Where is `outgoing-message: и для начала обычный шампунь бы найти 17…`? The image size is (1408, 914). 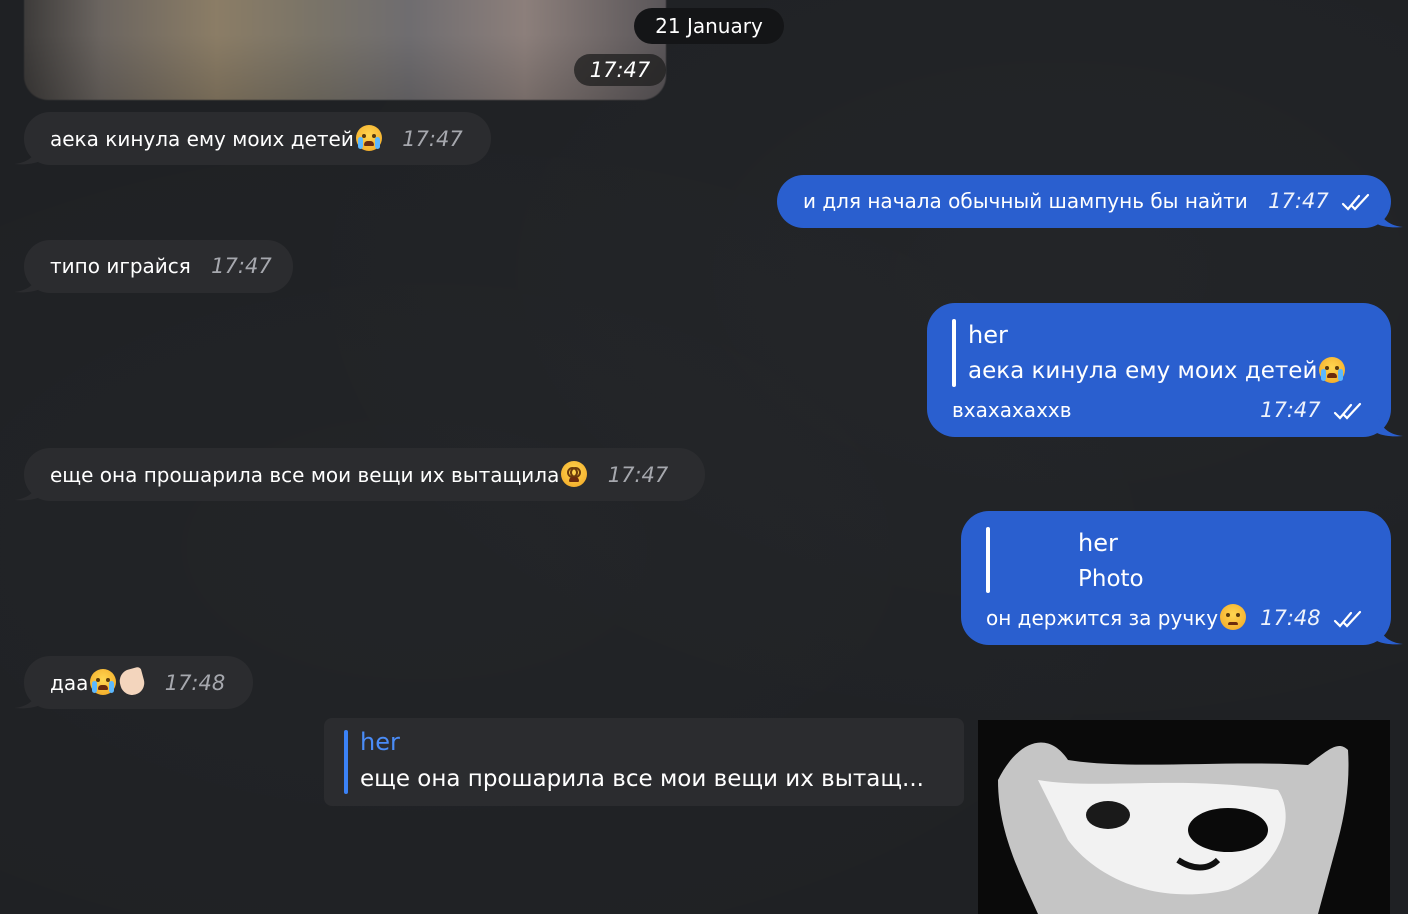
outgoing-message: и для начала обычный шампунь бы найти 17… is located at coordinates (1090, 201).